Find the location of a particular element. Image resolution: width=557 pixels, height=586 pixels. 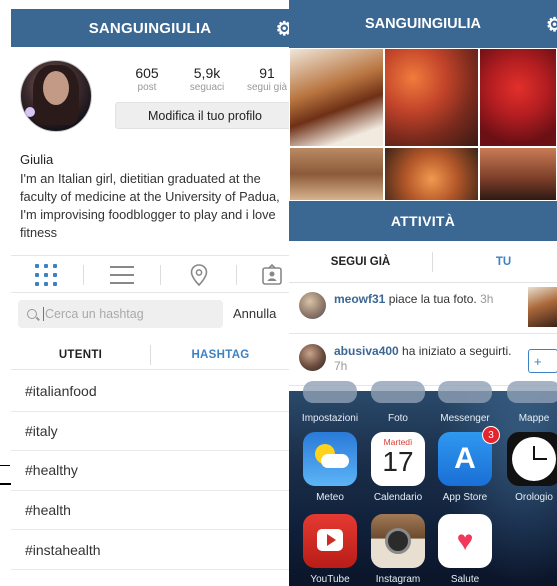

tagged-photos-button is located at coordinates (263, 275).